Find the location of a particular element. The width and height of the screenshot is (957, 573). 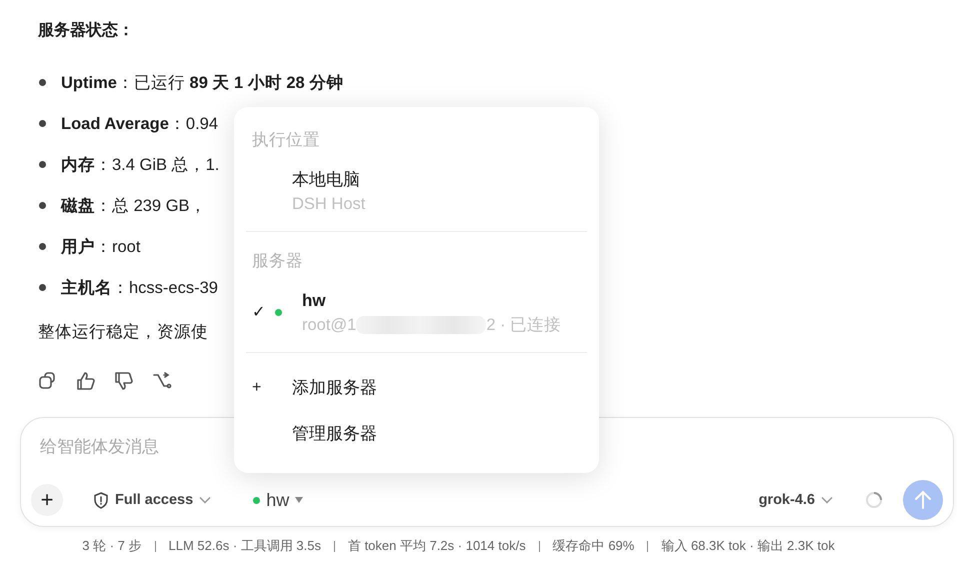

check-icon: ✓ is located at coordinates (259, 312).